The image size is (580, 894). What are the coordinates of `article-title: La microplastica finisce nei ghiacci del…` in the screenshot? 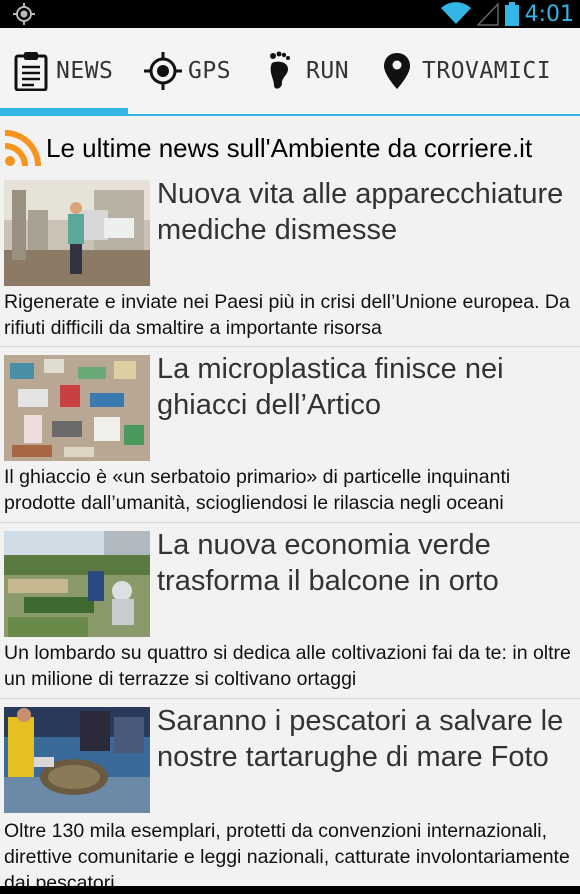 It's located at (330, 387).